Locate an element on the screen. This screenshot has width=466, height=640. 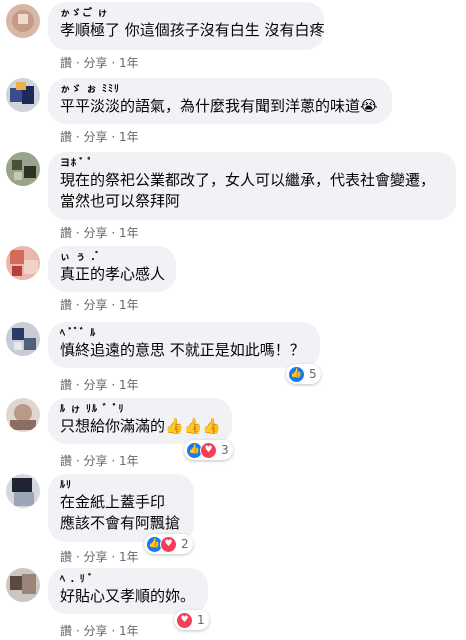
comment-text-line-1: 現在的祭祀公業都改了，女人可以繼承，代表社會變遷， is located at coordinates (248, 180).